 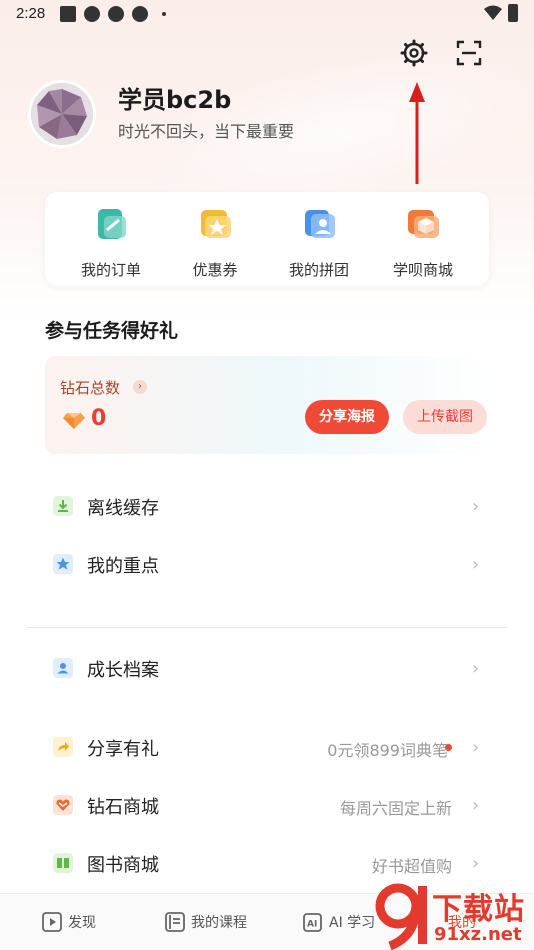 I want to click on quick-item-orders: 我的订单, so click(x=111, y=243).